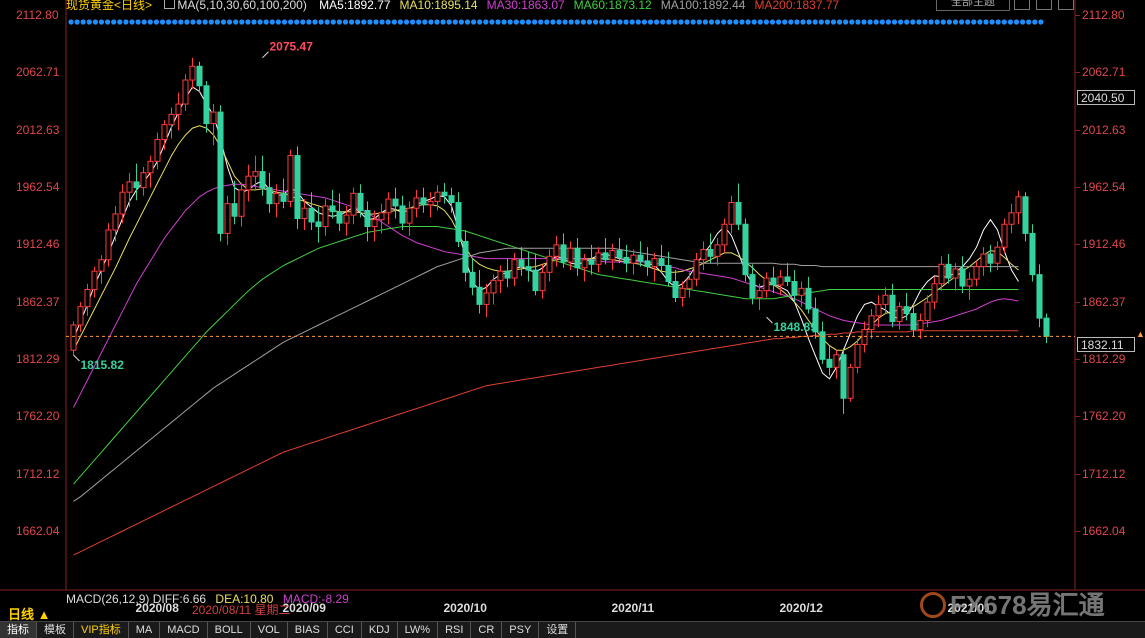  Describe the element at coordinates (1103, 15) in the screenshot. I see `y-tick-label: 2112.80` at that location.